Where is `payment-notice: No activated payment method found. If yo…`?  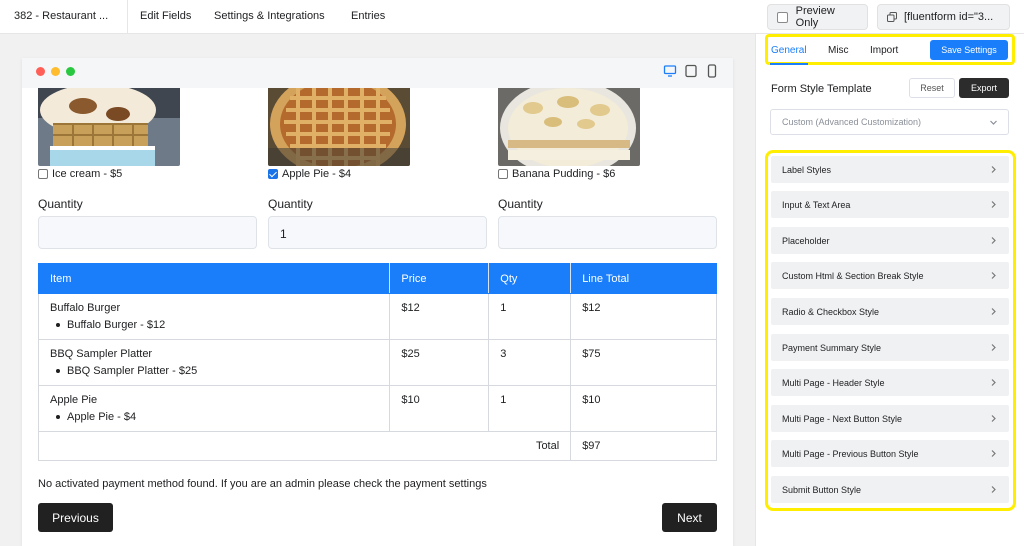
payment-notice: No activated payment method found. If yo… is located at coordinates (262, 484).